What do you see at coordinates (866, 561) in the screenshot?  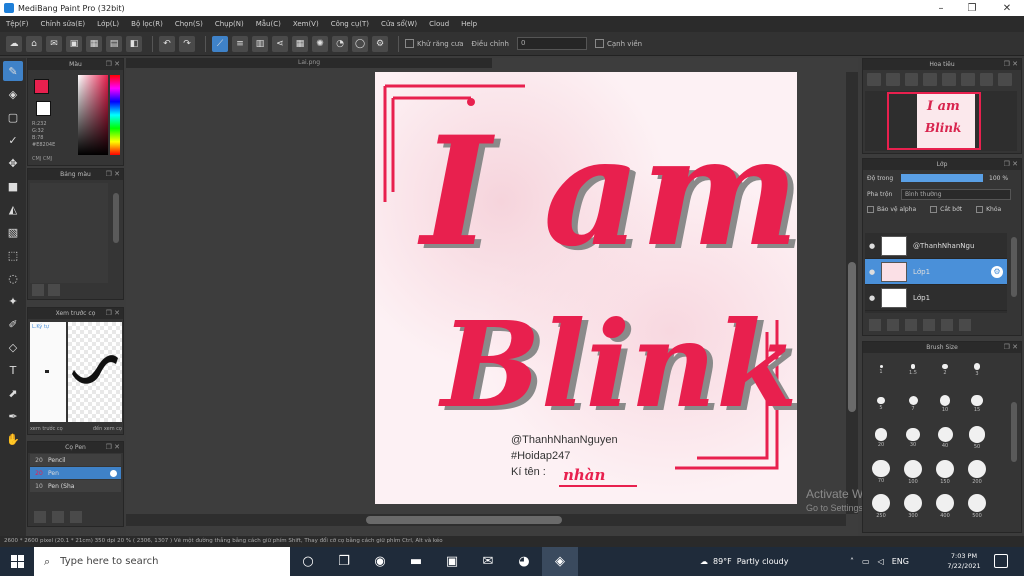 I see `network-icon: ▭` at bounding box center [866, 561].